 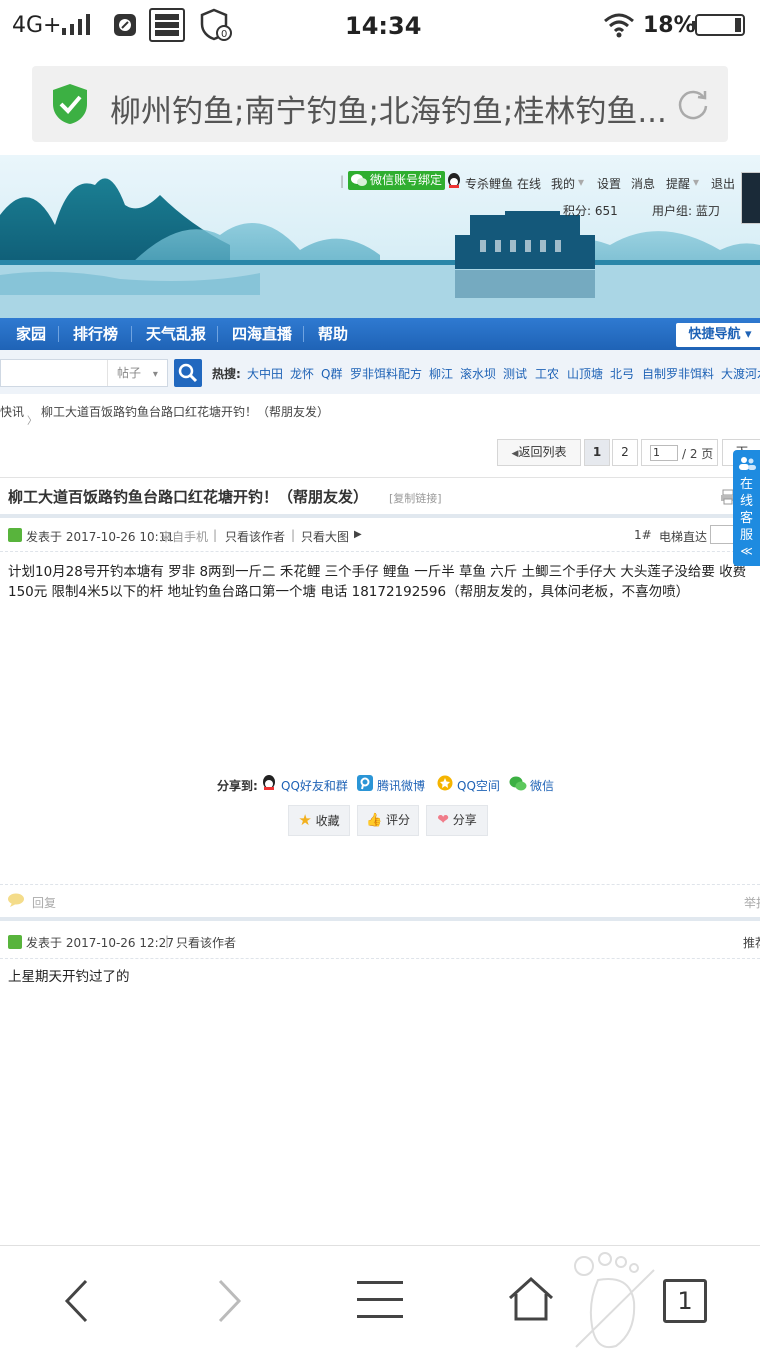 I want to click on tabs-button: 1, so click(x=685, y=1301).